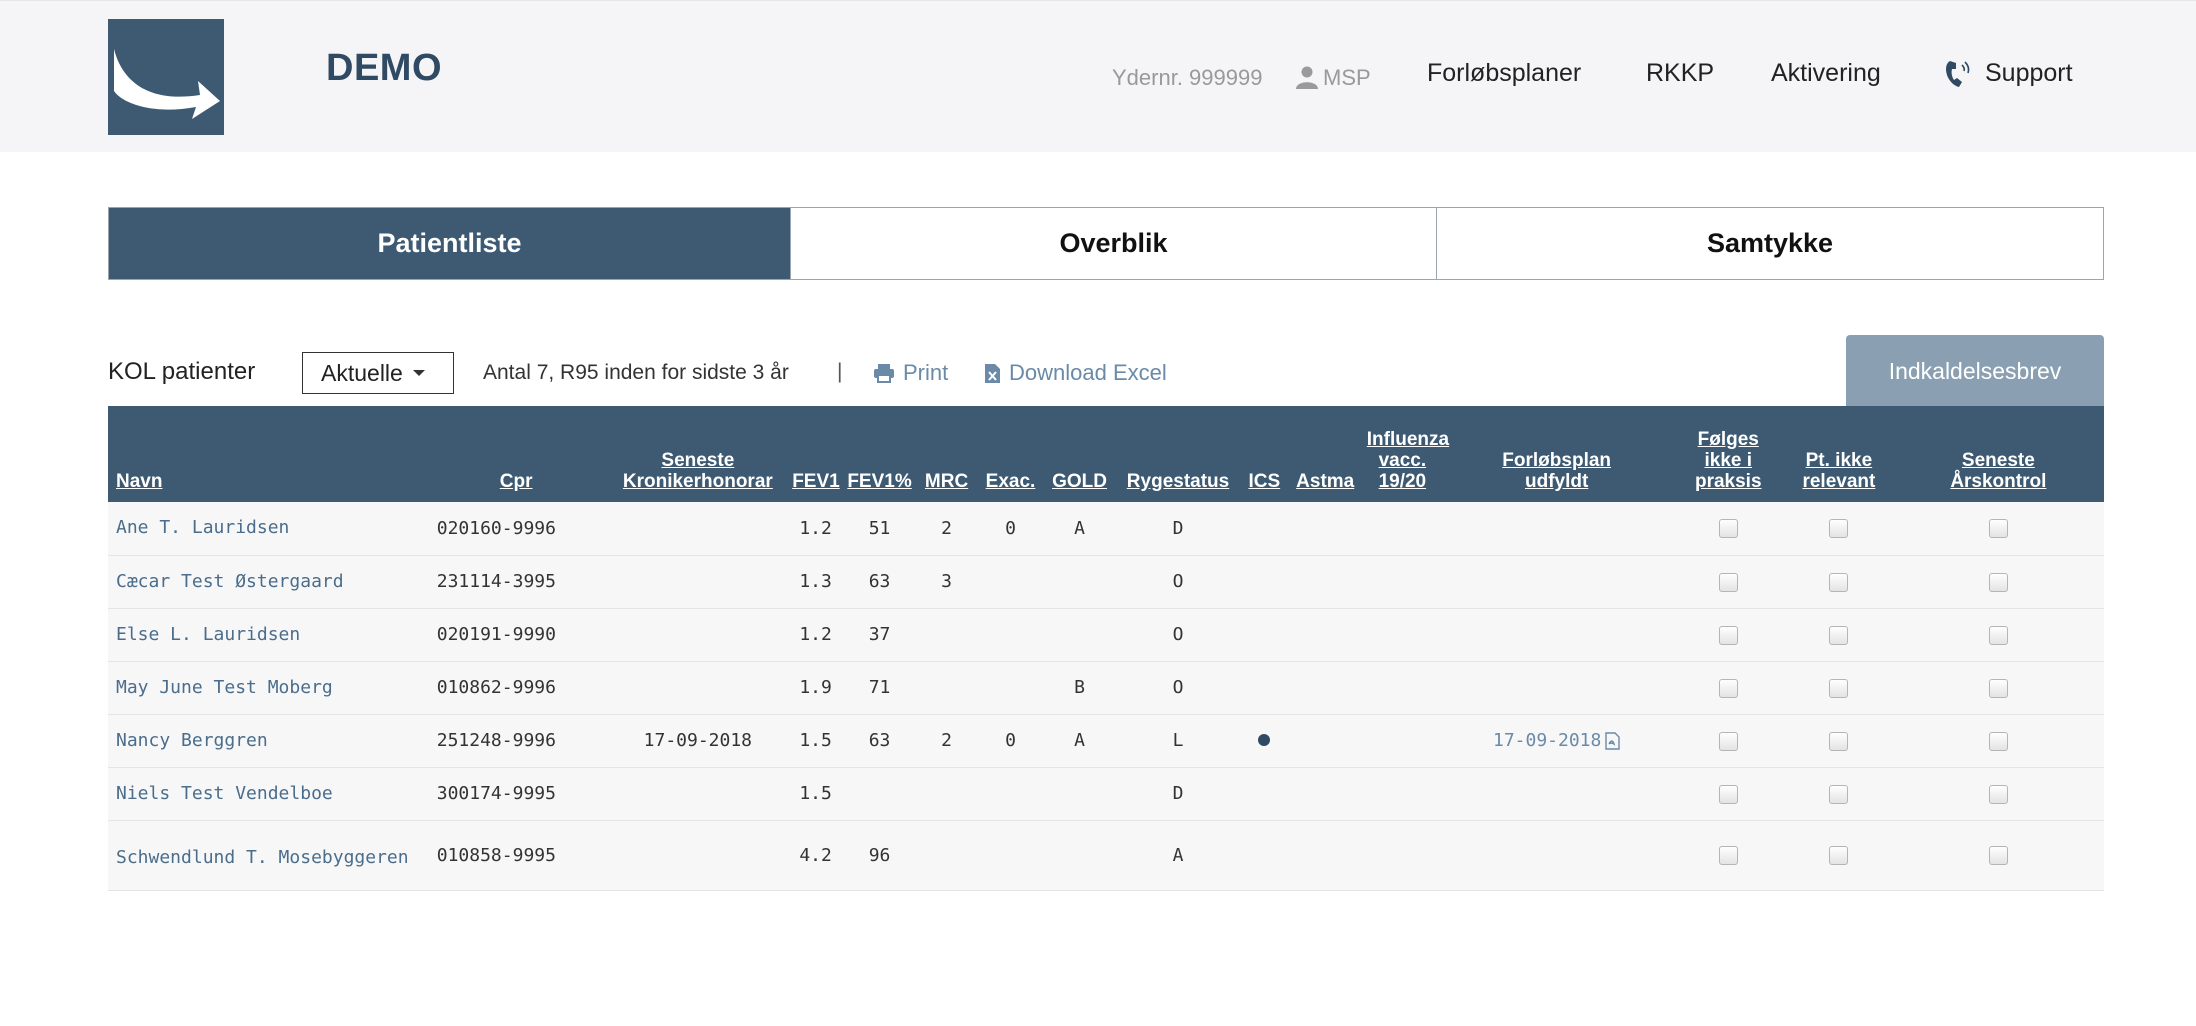 This screenshot has height=1026, width=2196. What do you see at coordinates (1325, 634) in the screenshot?
I see `astma-cell` at bounding box center [1325, 634].